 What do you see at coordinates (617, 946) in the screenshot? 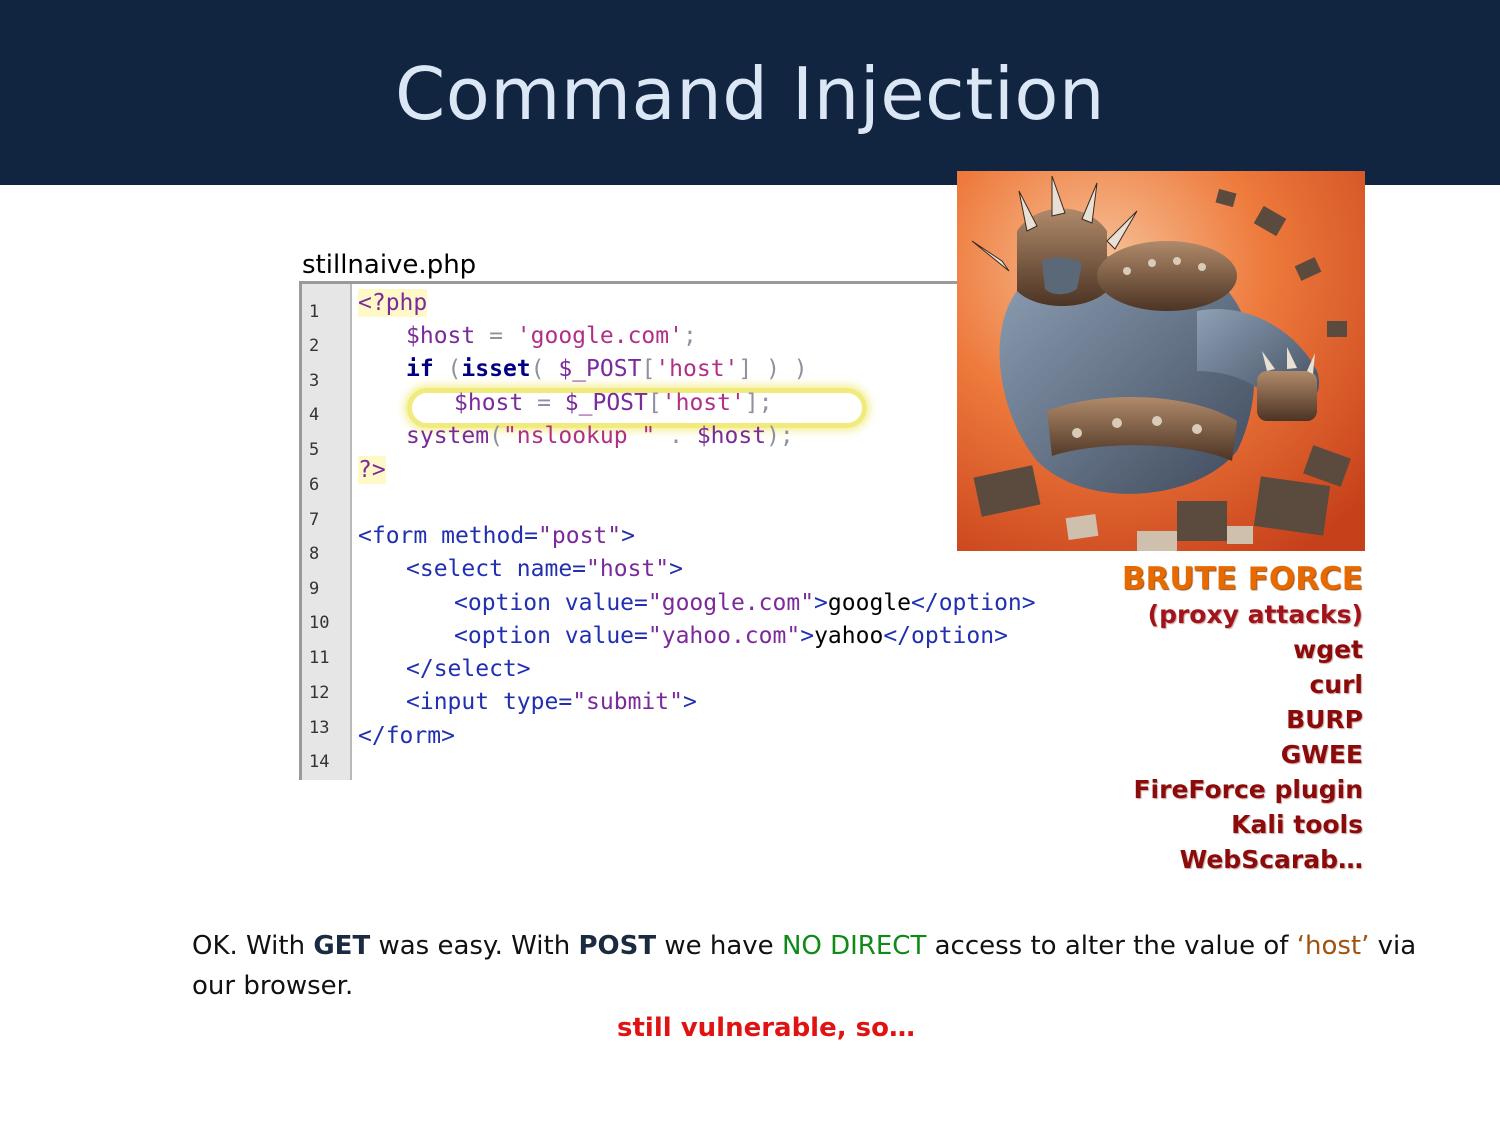
I see `post-method-label: POST` at bounding box center [617, 946].